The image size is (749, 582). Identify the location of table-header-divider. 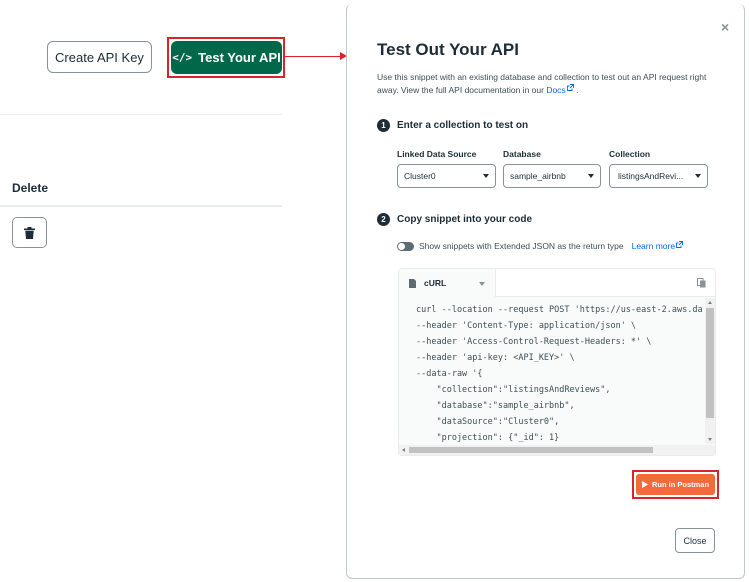
(141, 206).